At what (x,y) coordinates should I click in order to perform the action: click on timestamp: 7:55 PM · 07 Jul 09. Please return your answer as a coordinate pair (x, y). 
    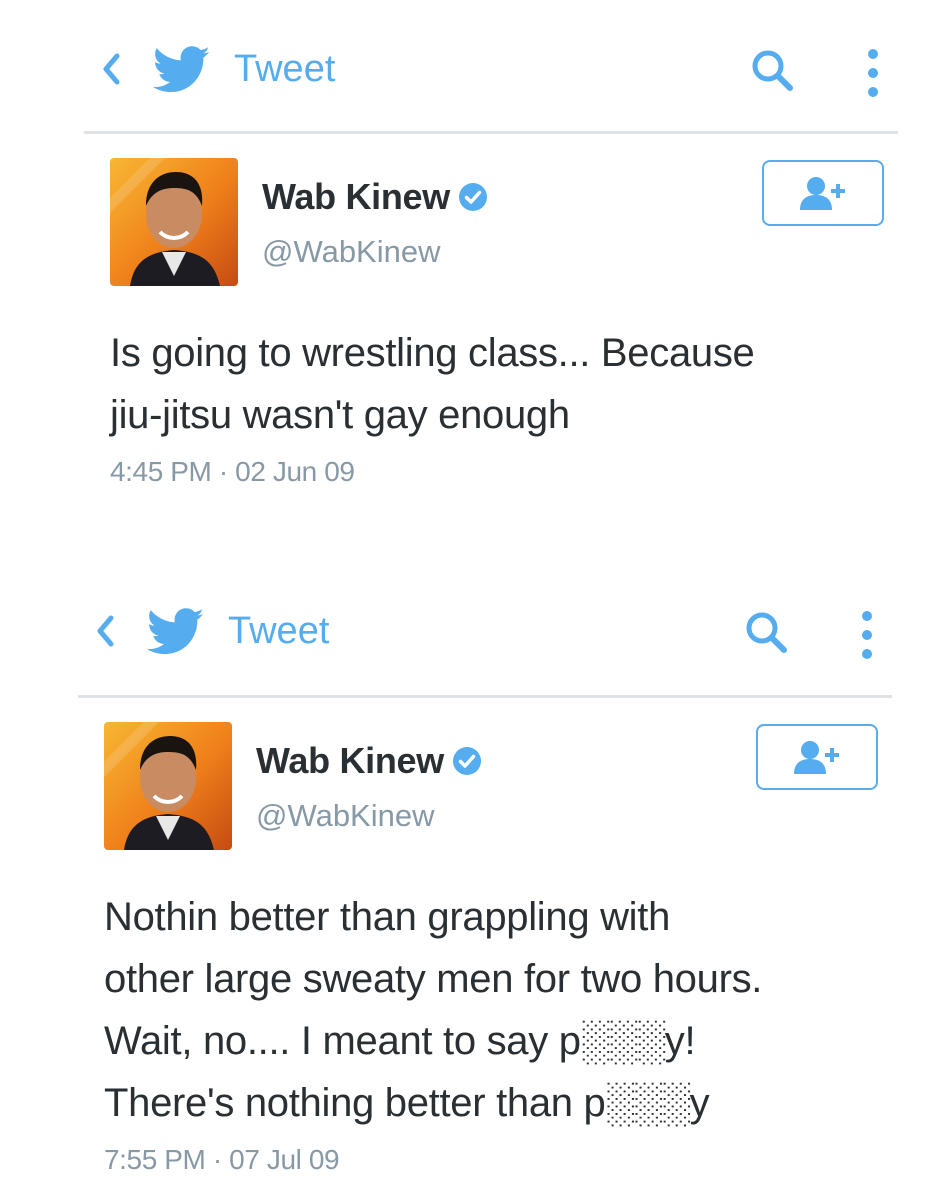
    Looking at the image, I should click on (222, 1160).